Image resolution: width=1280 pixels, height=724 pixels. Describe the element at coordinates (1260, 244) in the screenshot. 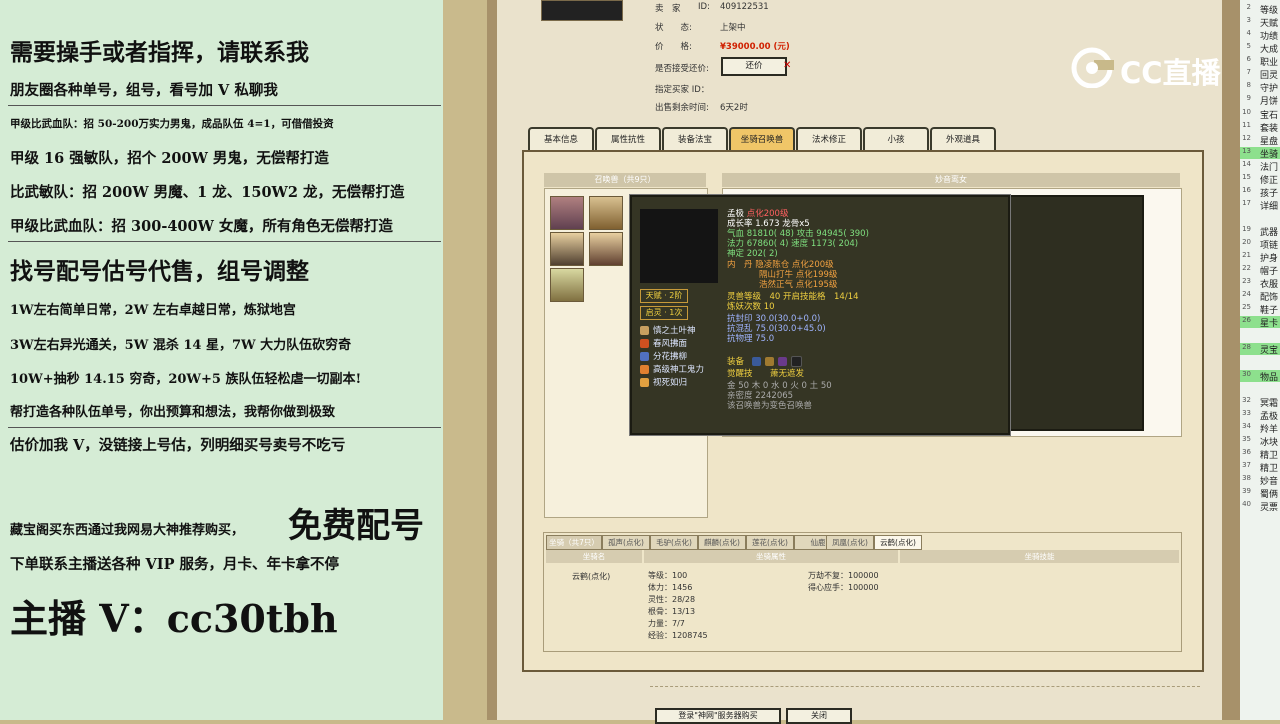

I see `right-list-item: 20 项链` at that location.